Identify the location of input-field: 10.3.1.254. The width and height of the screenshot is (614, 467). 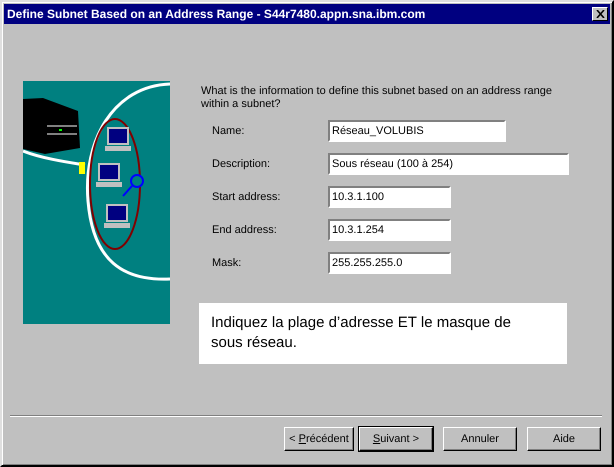
(389, 230).